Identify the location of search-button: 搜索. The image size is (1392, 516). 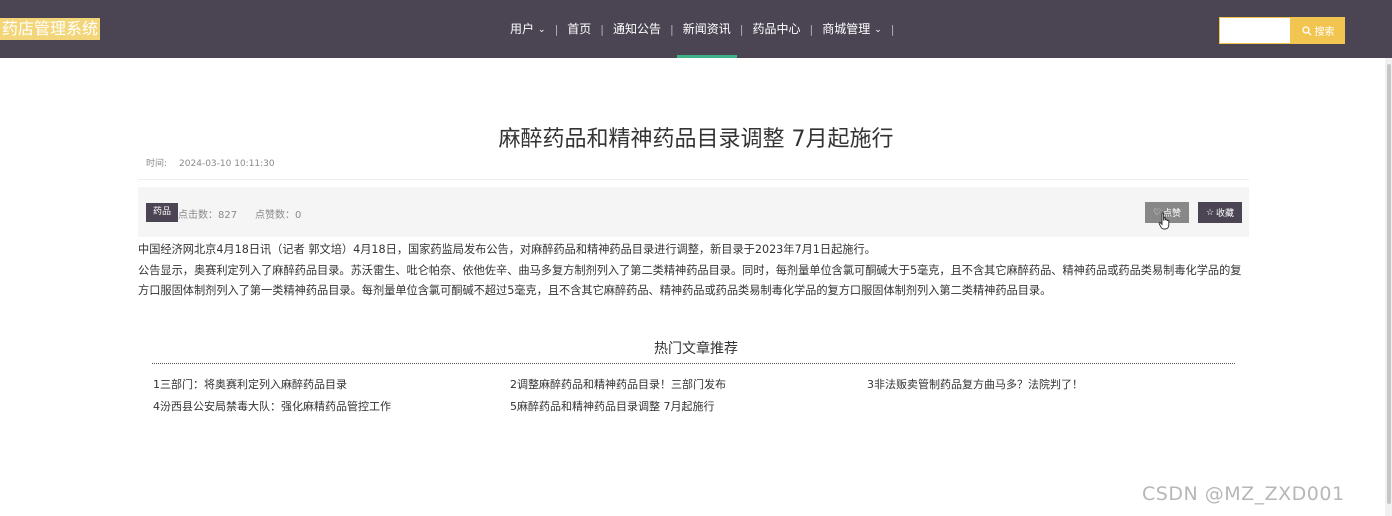
(1318, 30).